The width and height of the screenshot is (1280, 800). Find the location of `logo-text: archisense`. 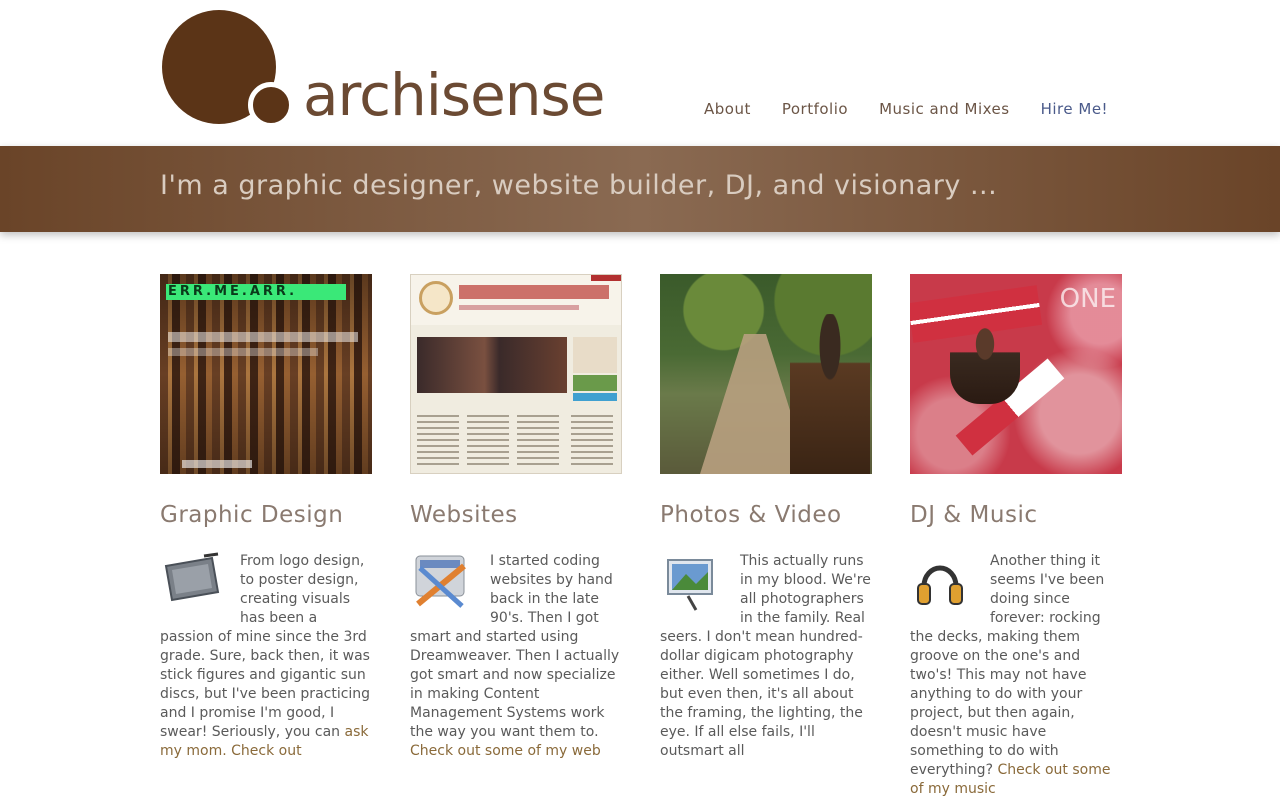

logo-text: archisense is located at coordinates (454, 95).